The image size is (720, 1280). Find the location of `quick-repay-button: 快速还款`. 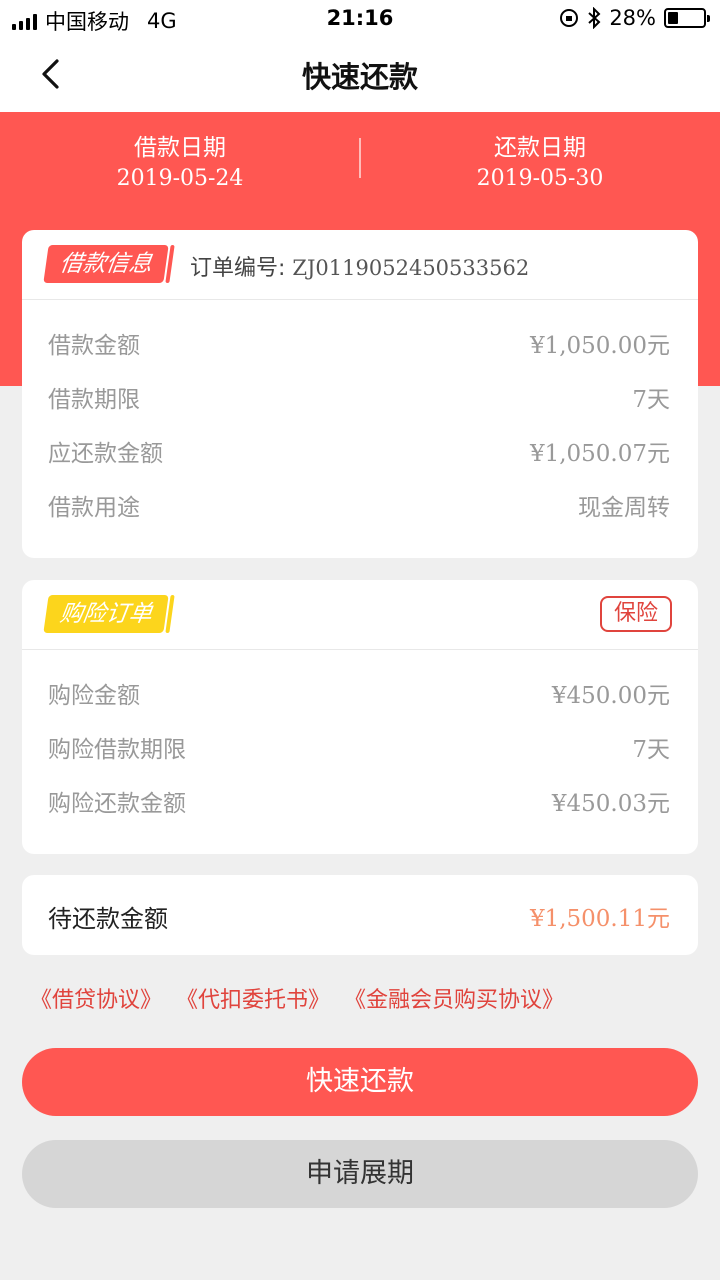

quick-repay-button: 快速还款 is located at coordinates (360, 1082).